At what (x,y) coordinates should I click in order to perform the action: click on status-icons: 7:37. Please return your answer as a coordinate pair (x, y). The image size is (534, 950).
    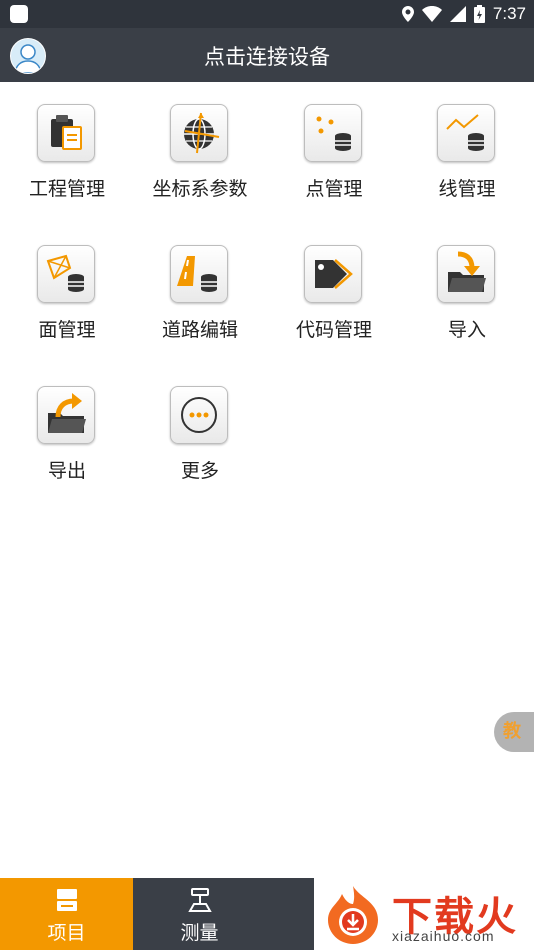
    Looking at the image, I should click on (463, 14).